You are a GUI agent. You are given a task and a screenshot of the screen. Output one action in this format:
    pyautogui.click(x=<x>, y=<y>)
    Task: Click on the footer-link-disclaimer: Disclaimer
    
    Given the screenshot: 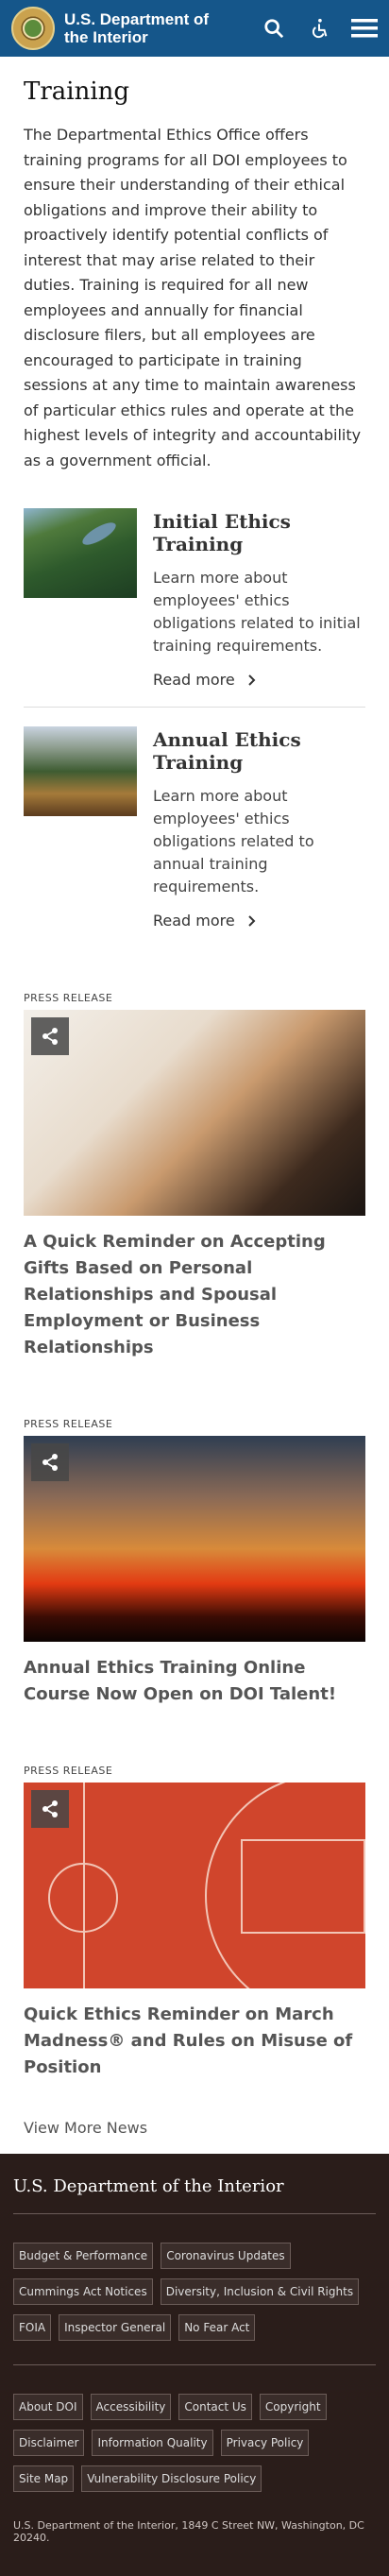 What is the action you would take?
    pyautogui.click(x=49, y=2443)
    